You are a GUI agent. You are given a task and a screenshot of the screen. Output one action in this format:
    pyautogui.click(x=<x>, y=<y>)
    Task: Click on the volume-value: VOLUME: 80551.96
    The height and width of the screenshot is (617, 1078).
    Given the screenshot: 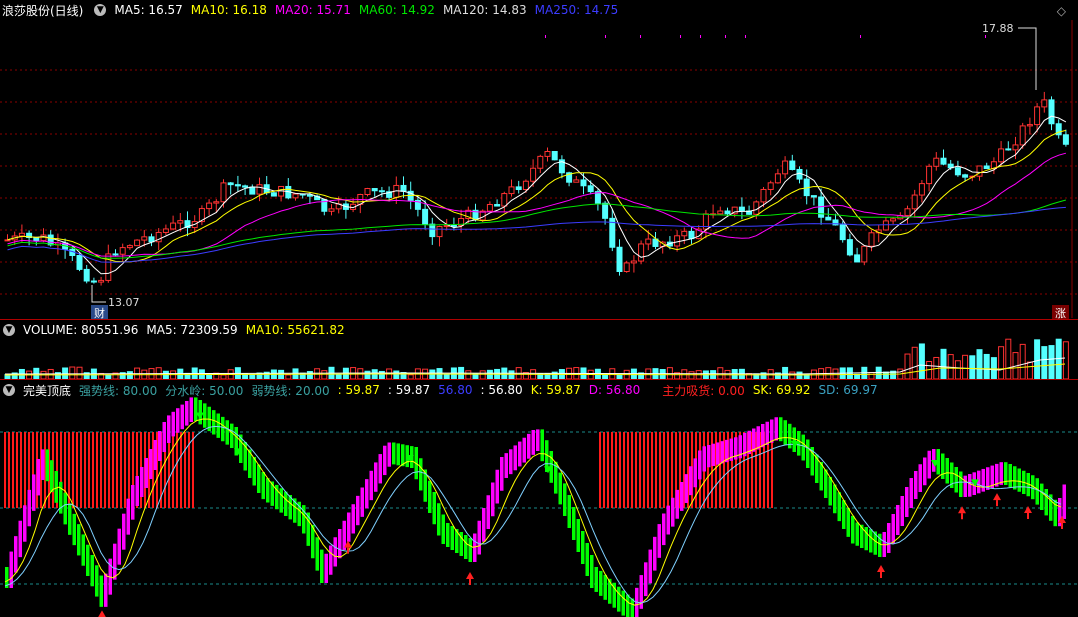 What is the action you would take?
    pyautogui.click(x=81, y=330)
    